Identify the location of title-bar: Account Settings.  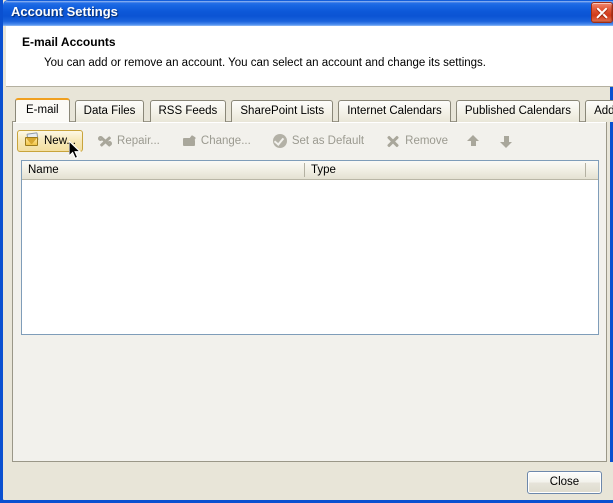
(308, 13).